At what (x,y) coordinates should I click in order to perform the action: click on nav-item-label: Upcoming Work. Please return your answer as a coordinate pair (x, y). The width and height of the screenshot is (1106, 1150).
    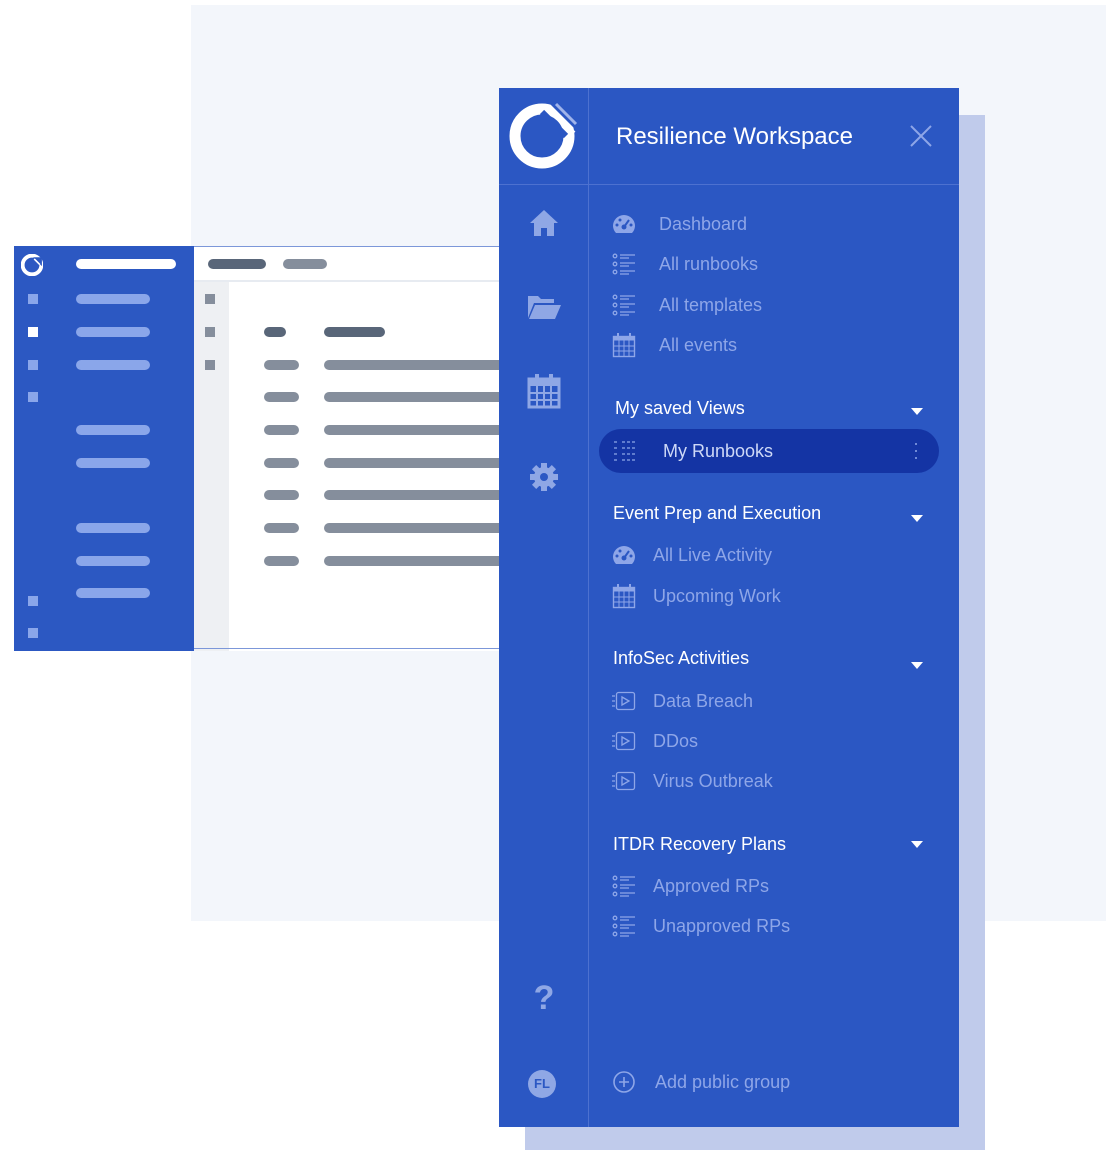
    Looking at the image, I should click on (717, 595).